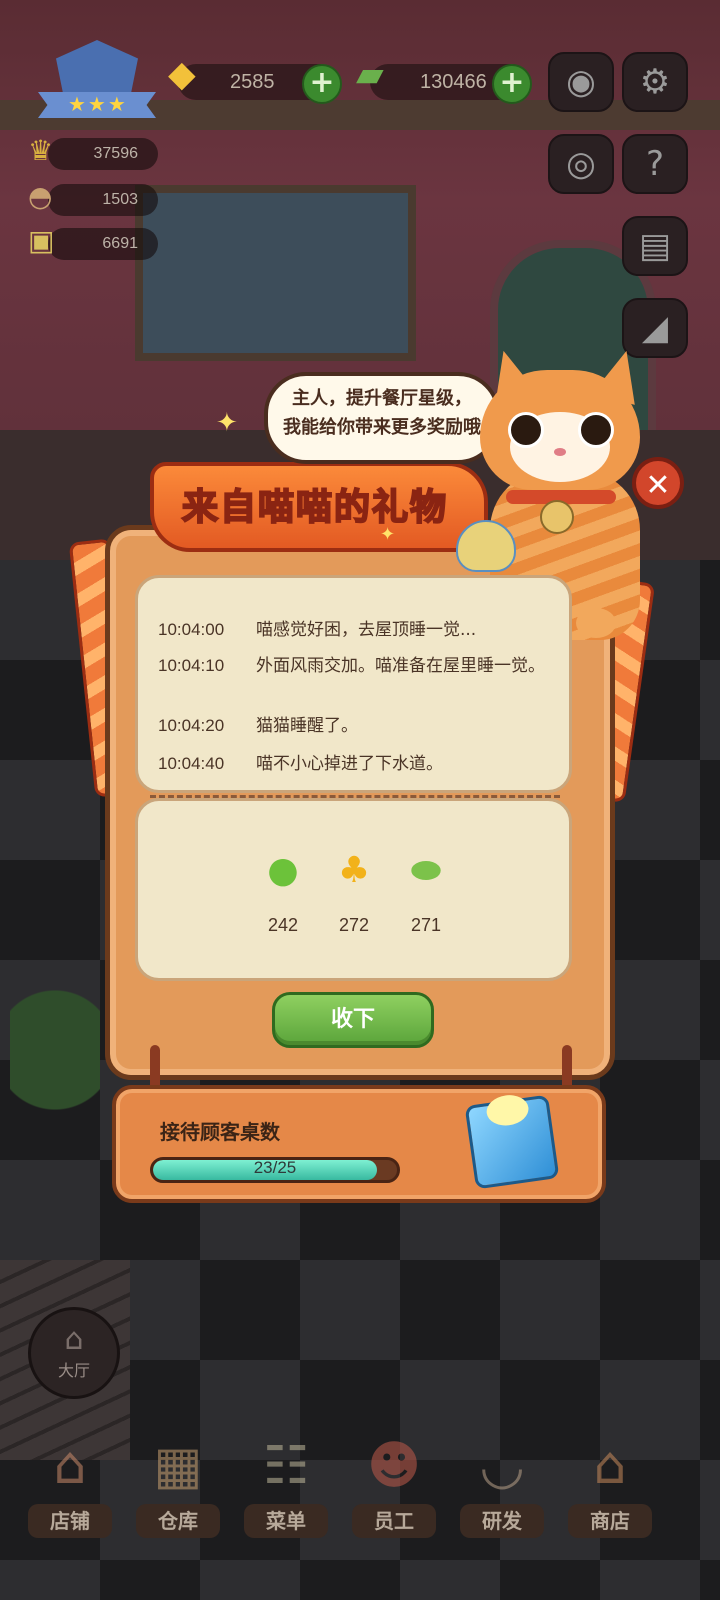  Describe the element at coordinates (354, 925) in the screenshot. I see `reward-count: 272` at that location.